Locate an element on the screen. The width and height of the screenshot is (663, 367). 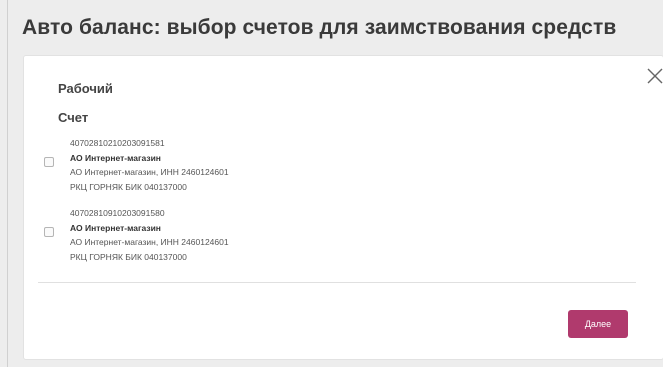
next-button: Далее is located at coordinates (598, 324).